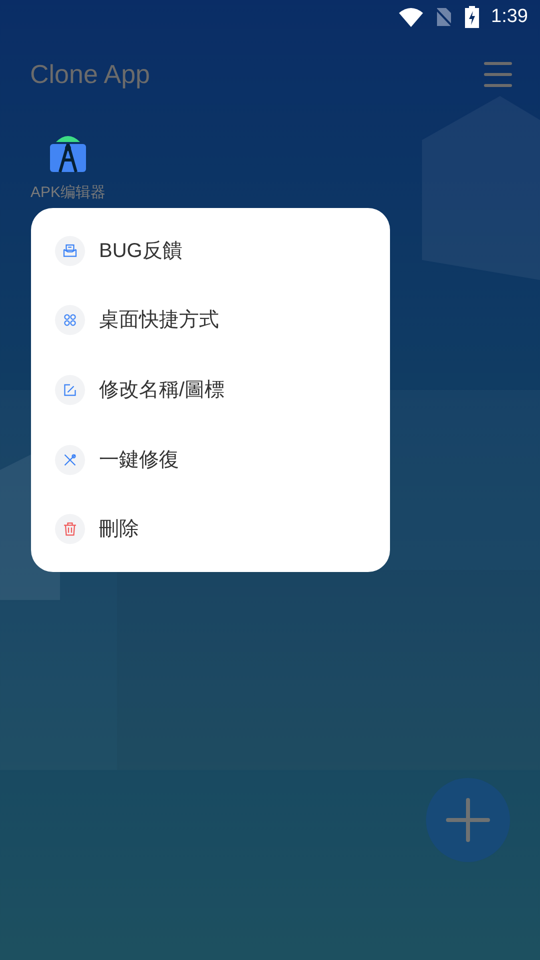 This screenshot has height=960, width=540. What do you see at coordinates (468, 820) in the screenshot?
I see `plus-icon` at bounding box center [468, 820].